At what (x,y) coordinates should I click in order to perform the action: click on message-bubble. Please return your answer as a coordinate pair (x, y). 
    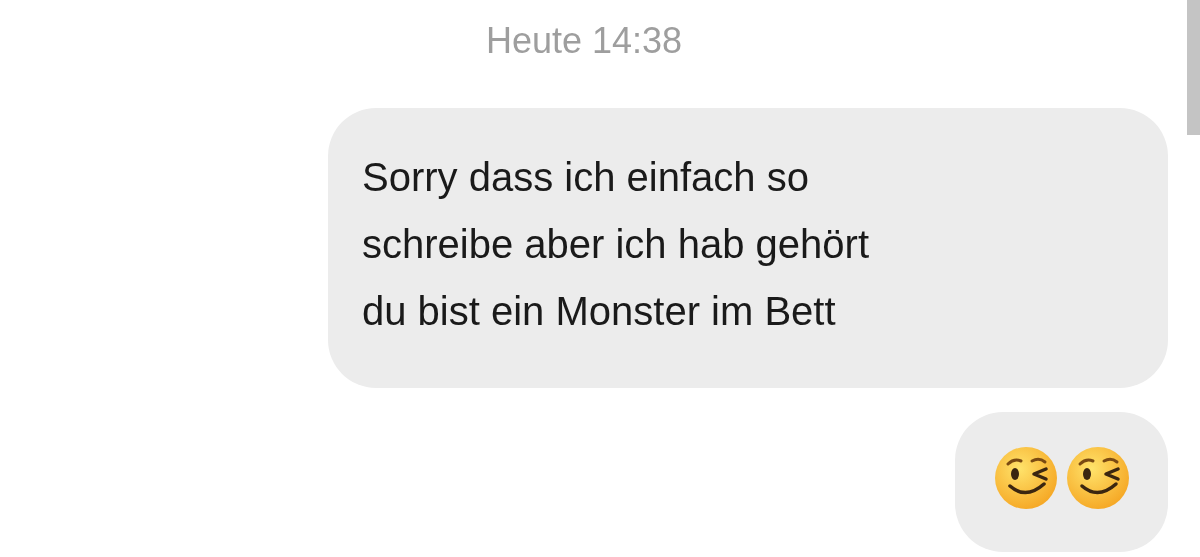
    Looking at the image, I should click on (1061, 482).